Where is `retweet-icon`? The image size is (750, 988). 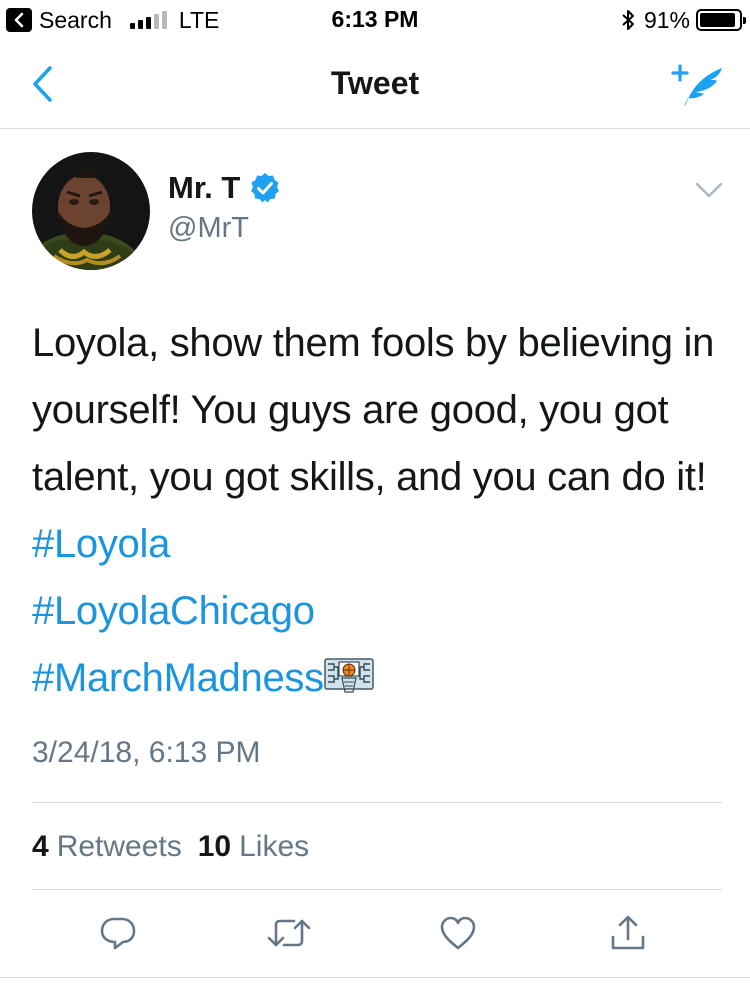
retweet-icon is located at coordinates (289, 933).